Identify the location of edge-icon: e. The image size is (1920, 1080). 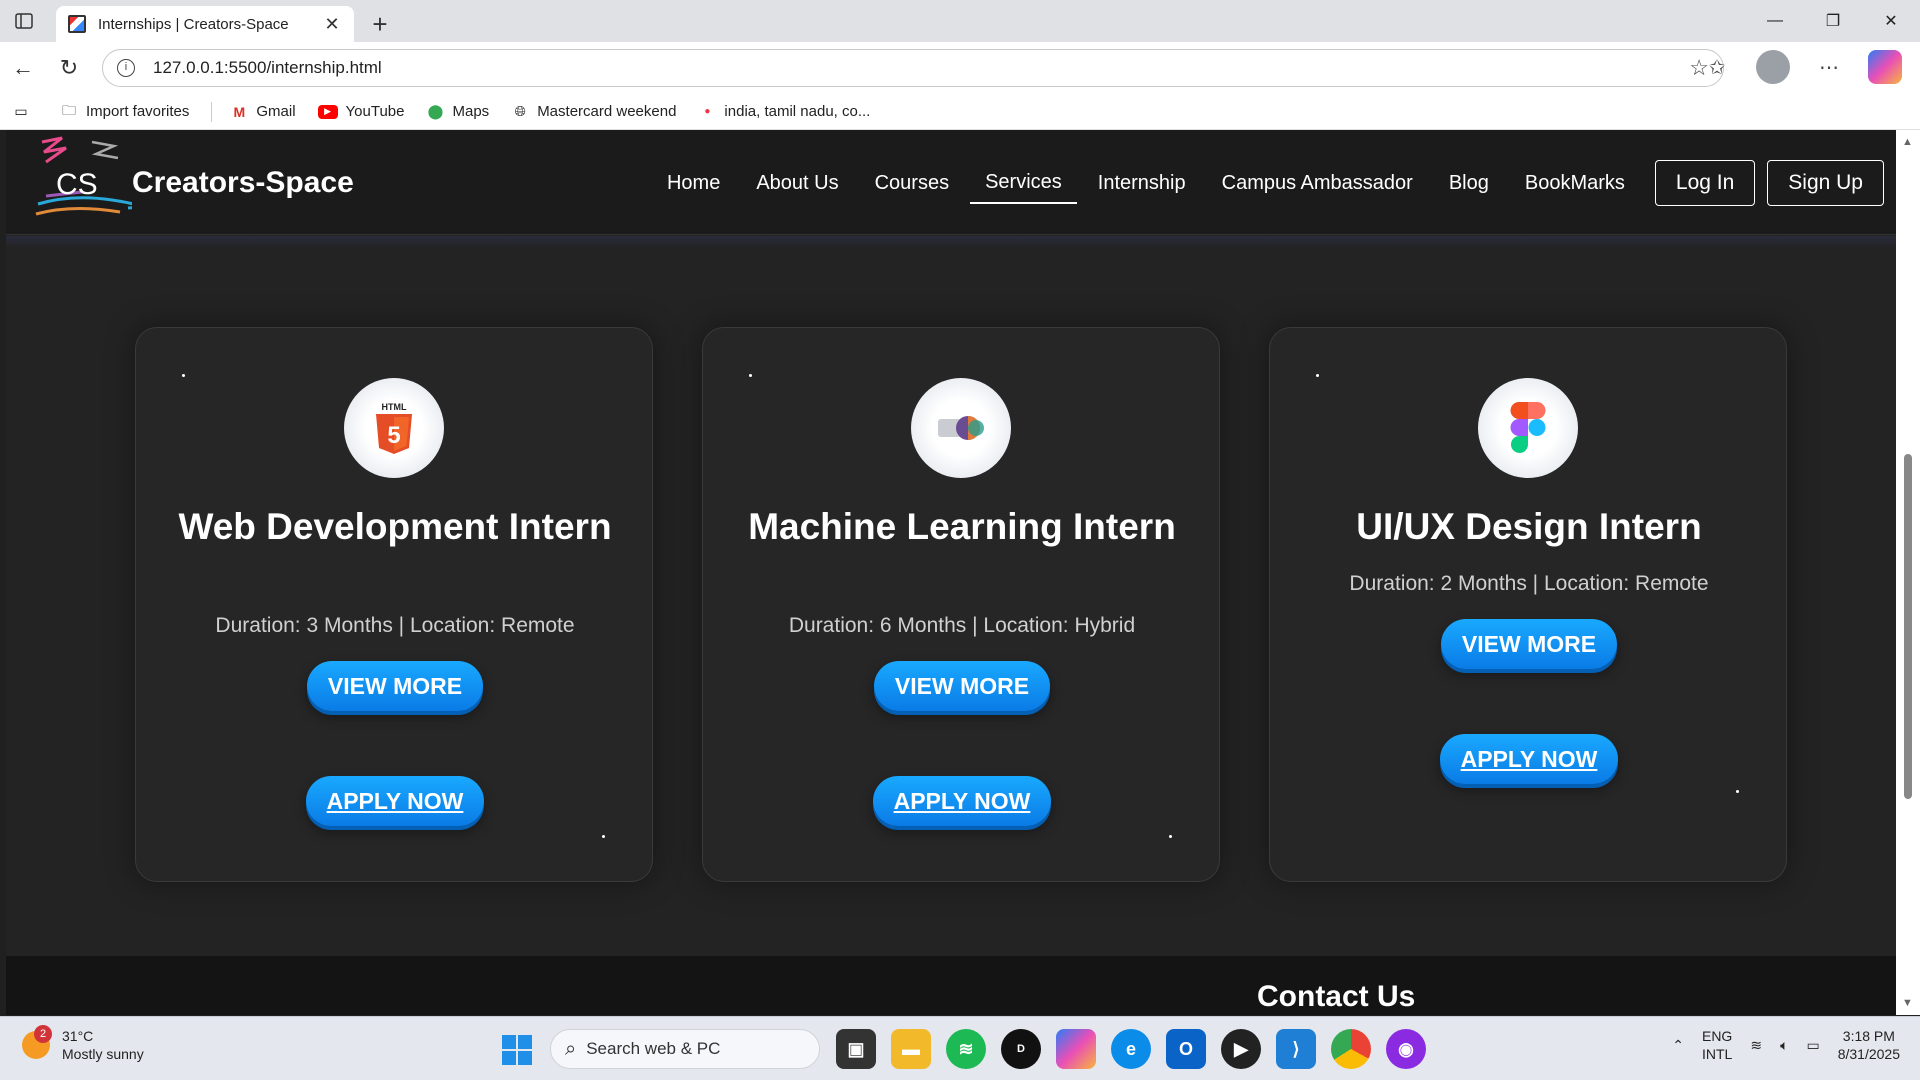
(1131, 1049).